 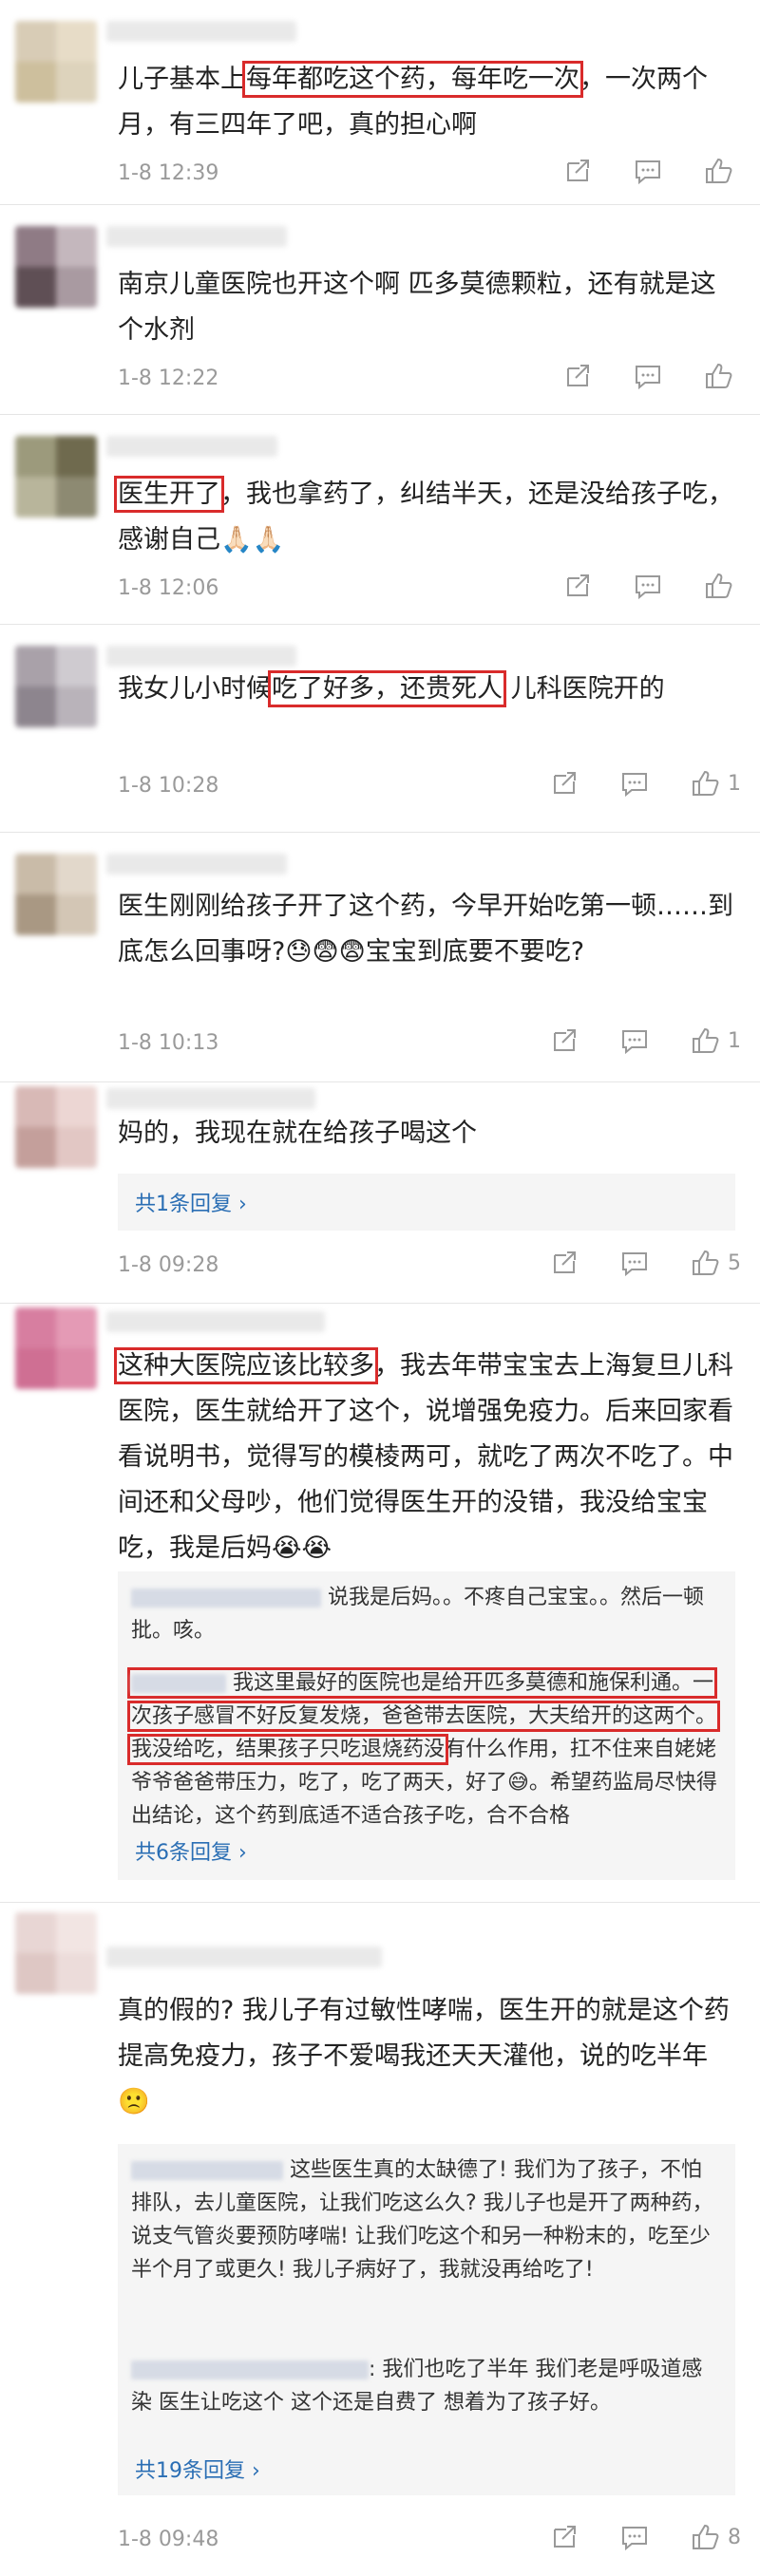 What do you see at coordinates (168, 786) in the screenshot?
I see `timestamp: 1-8 10:28` at bounding box center [168, 786].